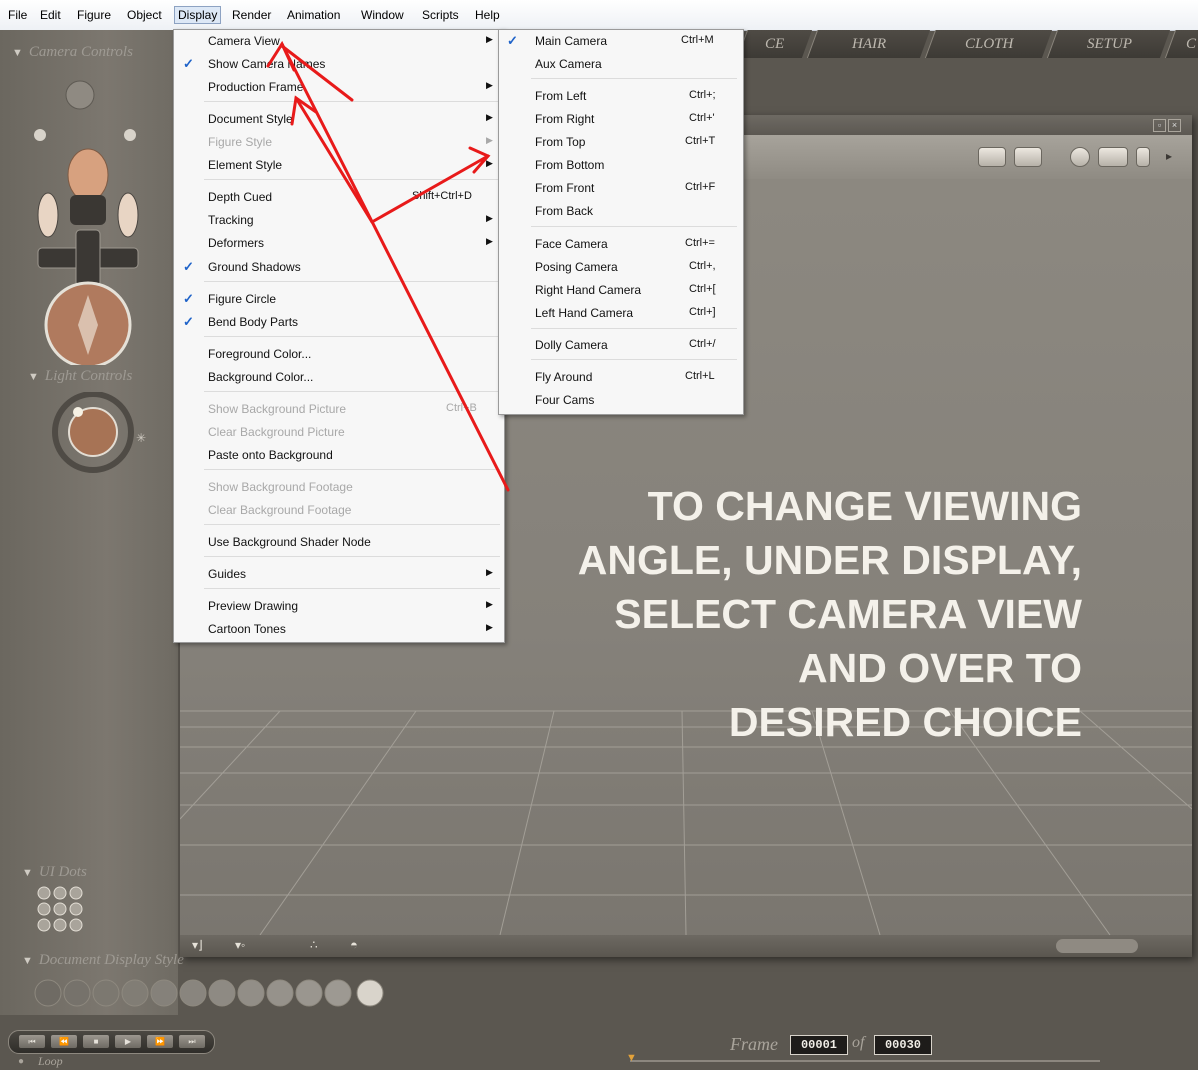  Describe the element at coordinates (339, 487) in the screenshot. I see `menu-item-show-background-footage: Show Background Footage` at that location.